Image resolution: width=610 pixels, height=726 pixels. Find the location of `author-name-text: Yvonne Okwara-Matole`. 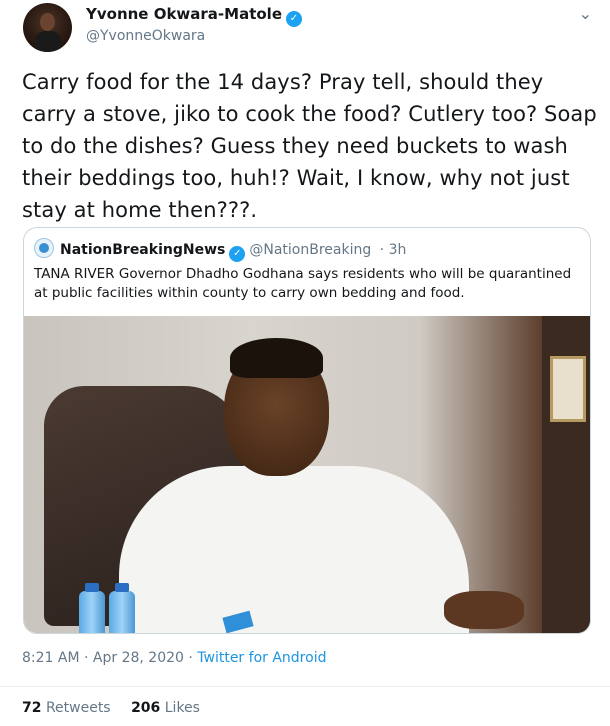

author-name-text: Yvonne Okwara-Matole is located at coordinates (184, 14).